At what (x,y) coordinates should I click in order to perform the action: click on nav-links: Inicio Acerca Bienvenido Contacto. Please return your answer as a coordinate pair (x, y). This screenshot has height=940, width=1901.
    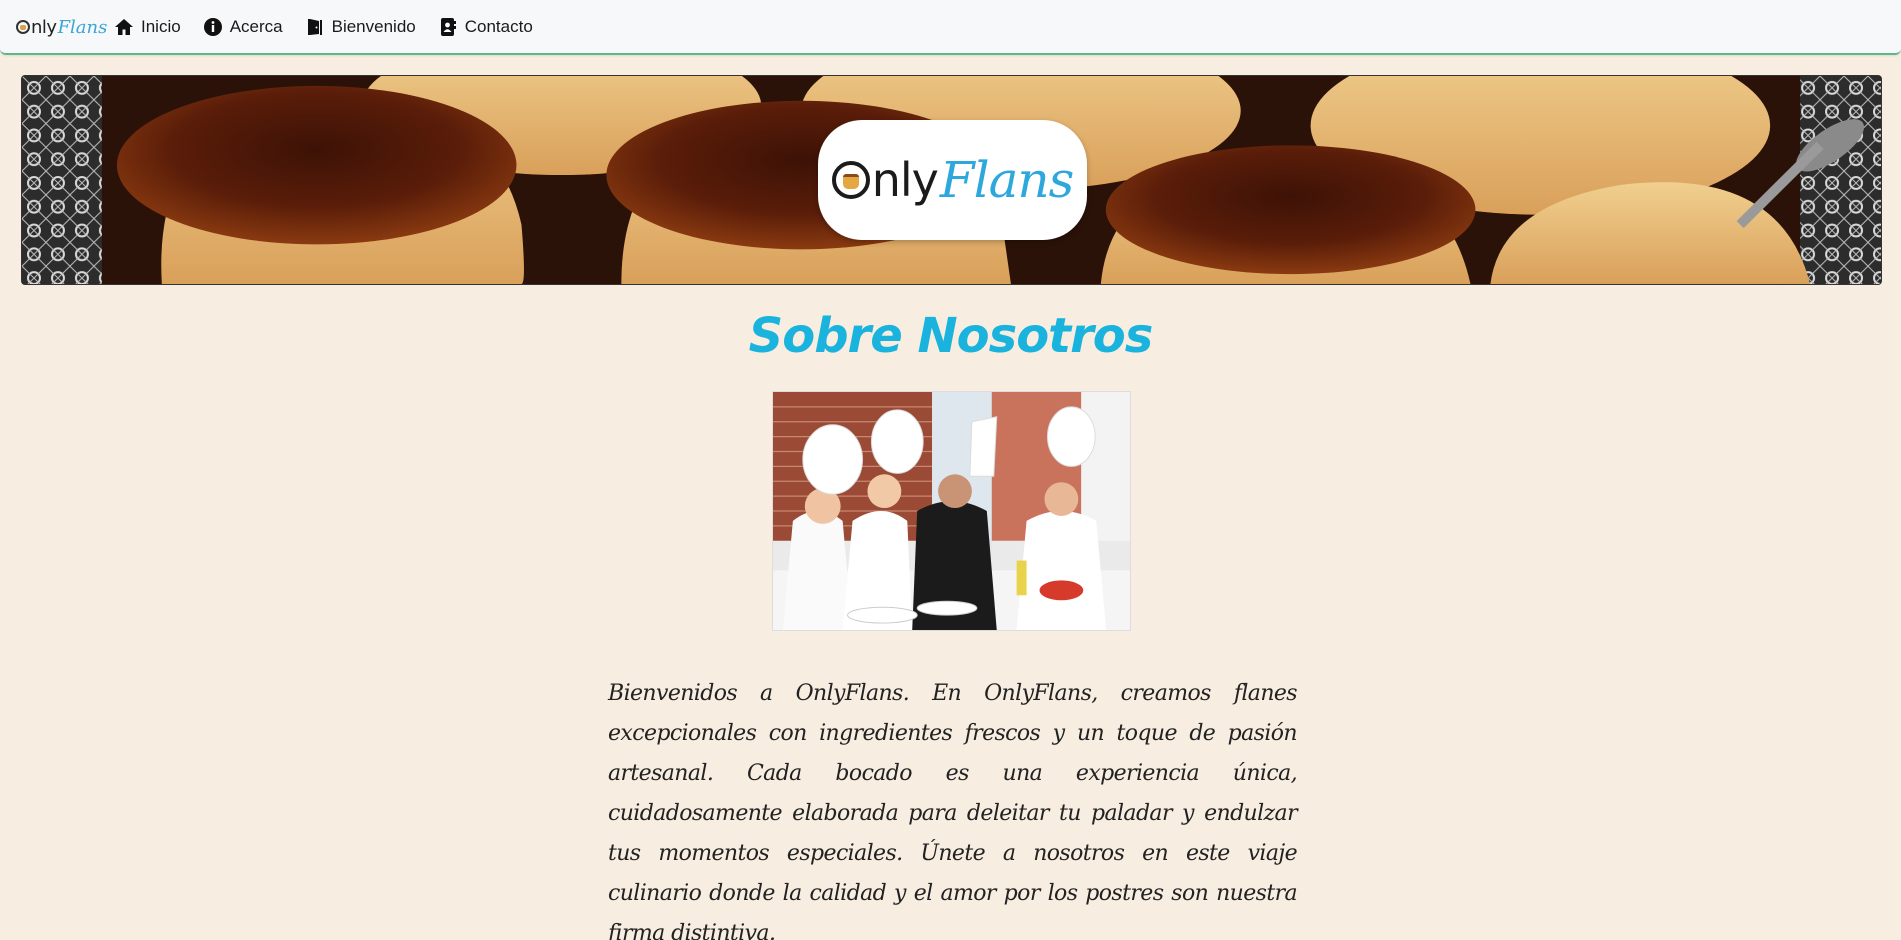
    Looking at the image, I should click on (334, 27).